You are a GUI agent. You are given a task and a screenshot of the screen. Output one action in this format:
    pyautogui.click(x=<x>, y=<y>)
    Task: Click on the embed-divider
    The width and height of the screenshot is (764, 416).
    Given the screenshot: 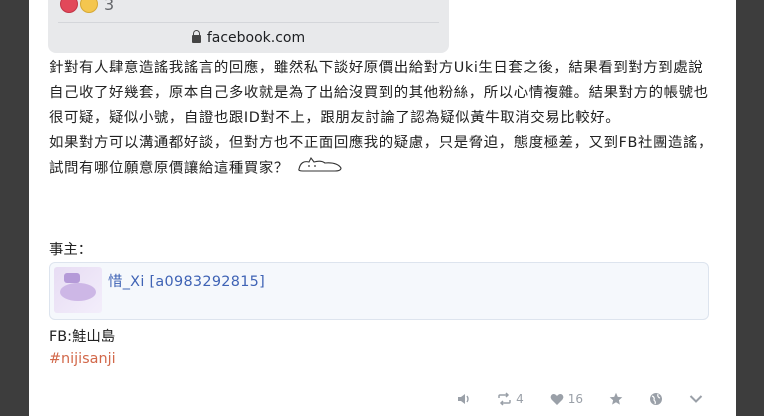 What is the action you would take?
    pyautogui.click(x=248, y=22)
    